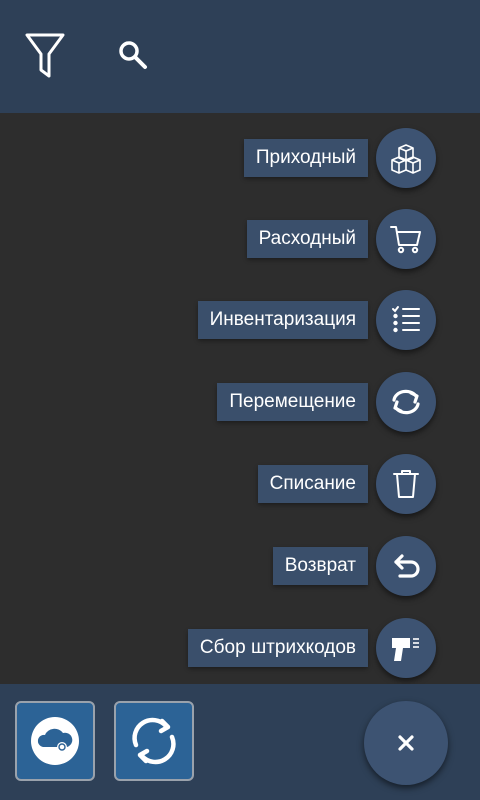  I want to click on boxes-icon, so click(406, 159).